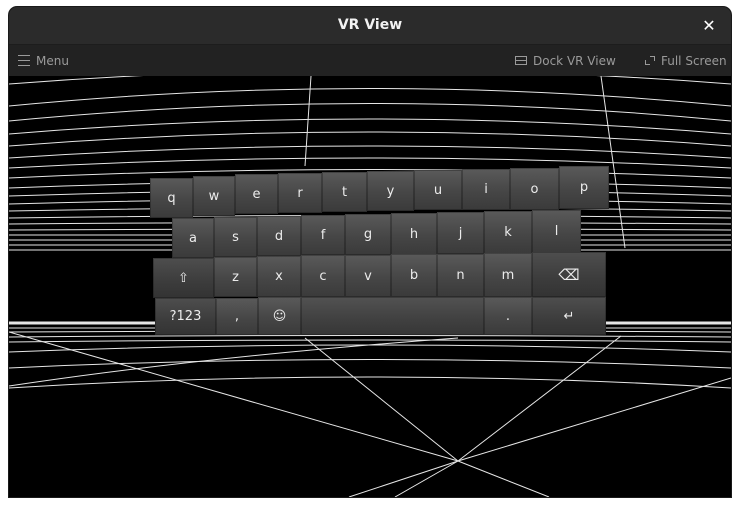 Image resolution: width=740 pixels, height=507 pixels. Describe the element at coordinates (279, 276) in the screenshot. I see `key-x: x` at that location.